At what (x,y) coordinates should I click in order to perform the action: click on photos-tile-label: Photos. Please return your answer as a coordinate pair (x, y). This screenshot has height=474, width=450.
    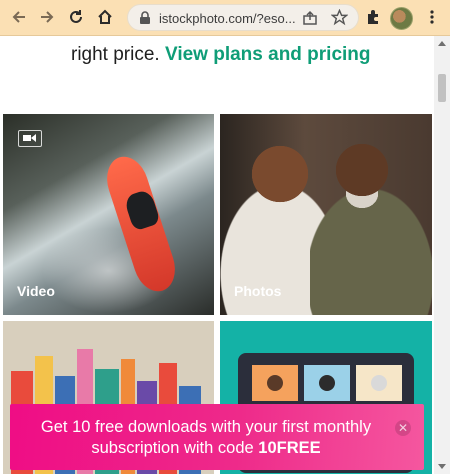
    Looking at the image, I should click on (258, 291).